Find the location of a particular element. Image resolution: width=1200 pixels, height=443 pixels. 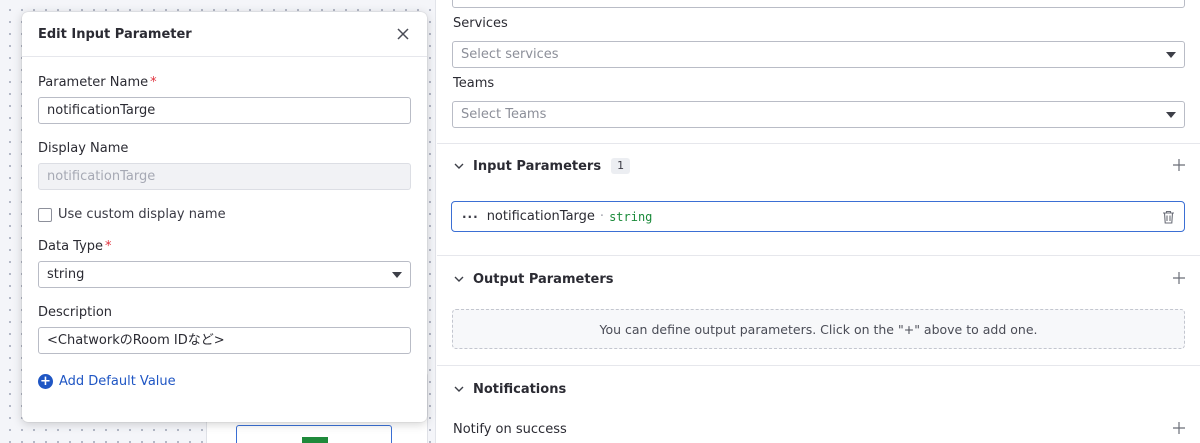

custom-display-name-row: Use custom display name is located at coordinates (224, 214).